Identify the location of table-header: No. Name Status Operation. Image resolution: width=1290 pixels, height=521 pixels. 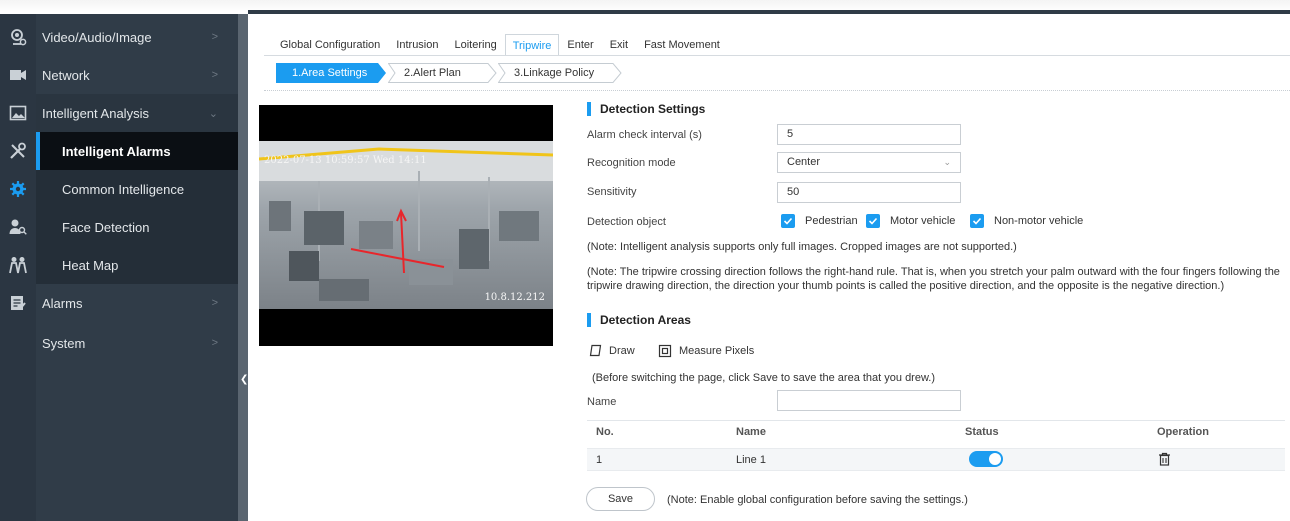
(936, 432).